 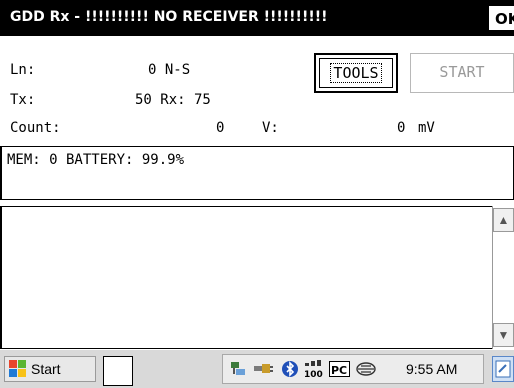 I want to click on taskbar: Start 100 PC 9:55 AM, so click(x=257, y=368).